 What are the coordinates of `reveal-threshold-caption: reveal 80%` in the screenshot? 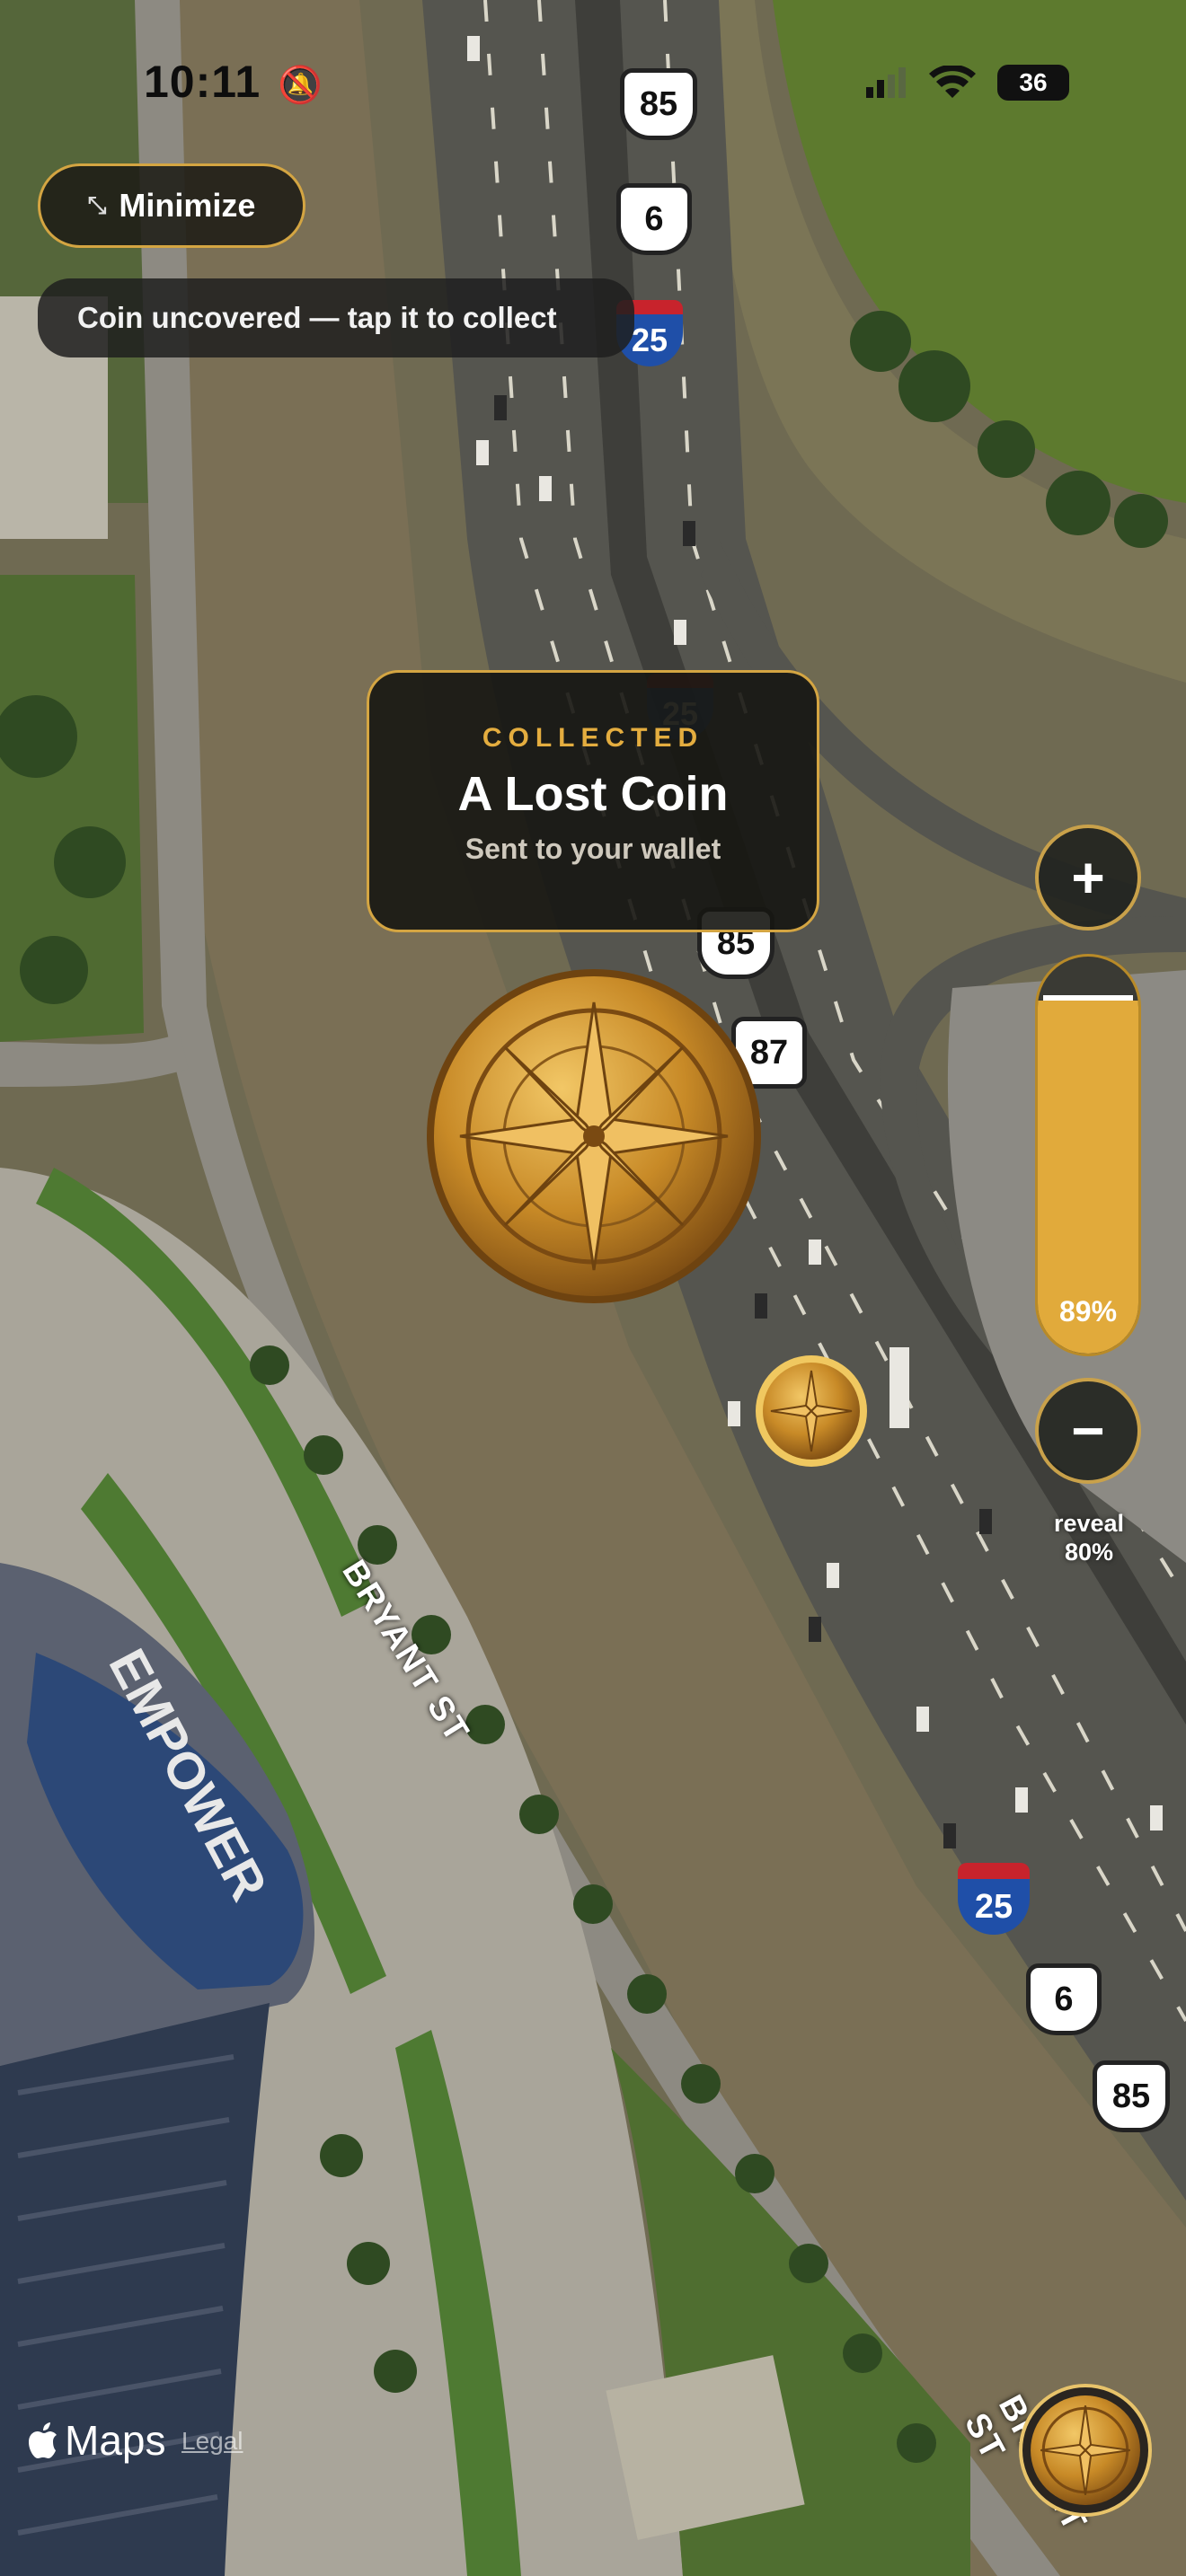 It's located at (1089, 1537).